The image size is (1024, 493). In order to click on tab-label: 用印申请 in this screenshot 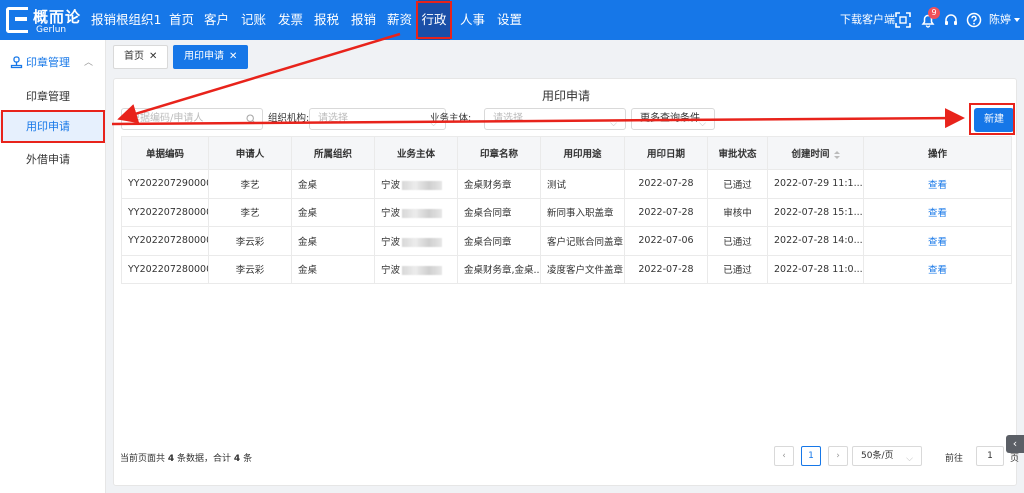, I will do `click(204, 56)`.